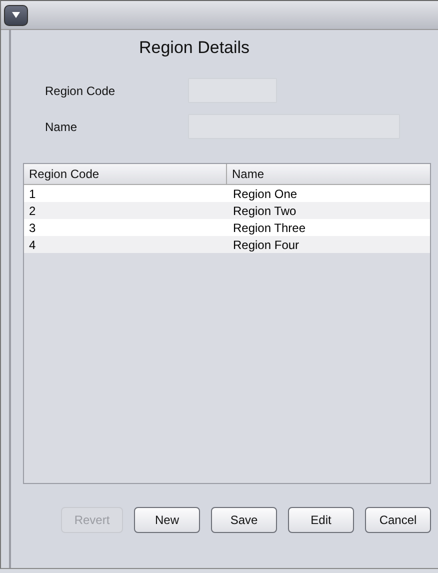 The width and height of the screenshot is (438, 573). What do you see at coordinates (195, 48) in the screenshot?
I see `form-title: Region Details` at bounding box center [195, 48].